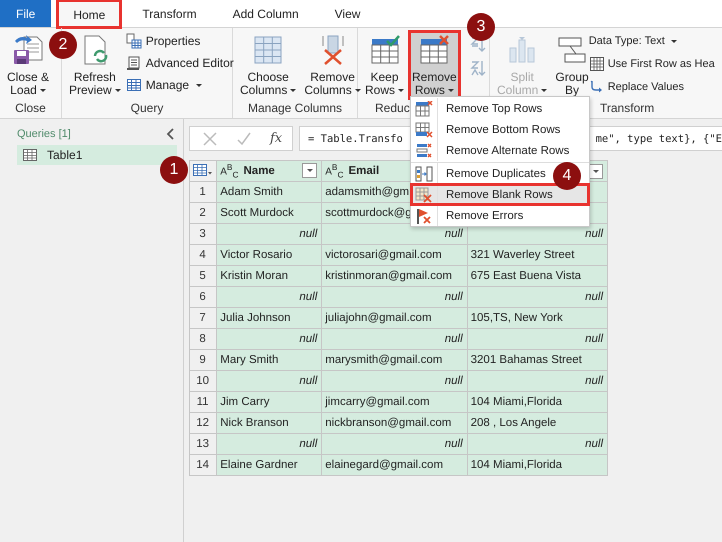 This screenshot has width=722, height=542. Describe the element at coordinates (355, 138) in the screenshot. I see `formula-text: = Table.Transfo` at that location.